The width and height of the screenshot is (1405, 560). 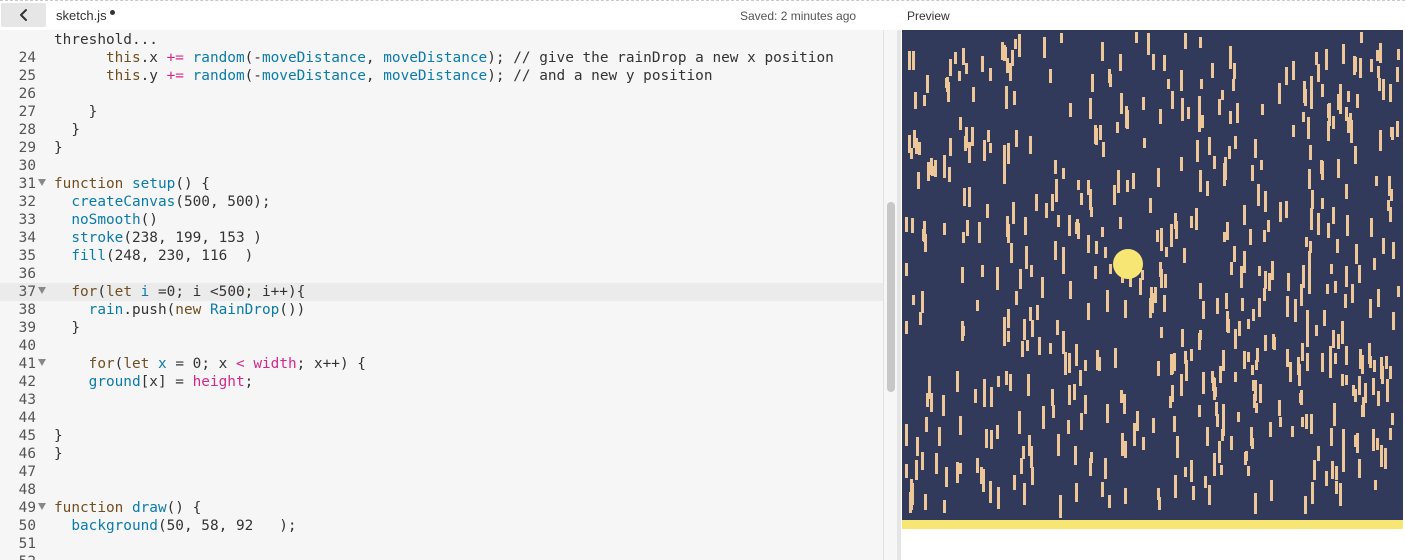 What do you see at coordinates (441, 130) in the screenshot?
I see `code-line: 28 }` at bounding box center [441, 130].